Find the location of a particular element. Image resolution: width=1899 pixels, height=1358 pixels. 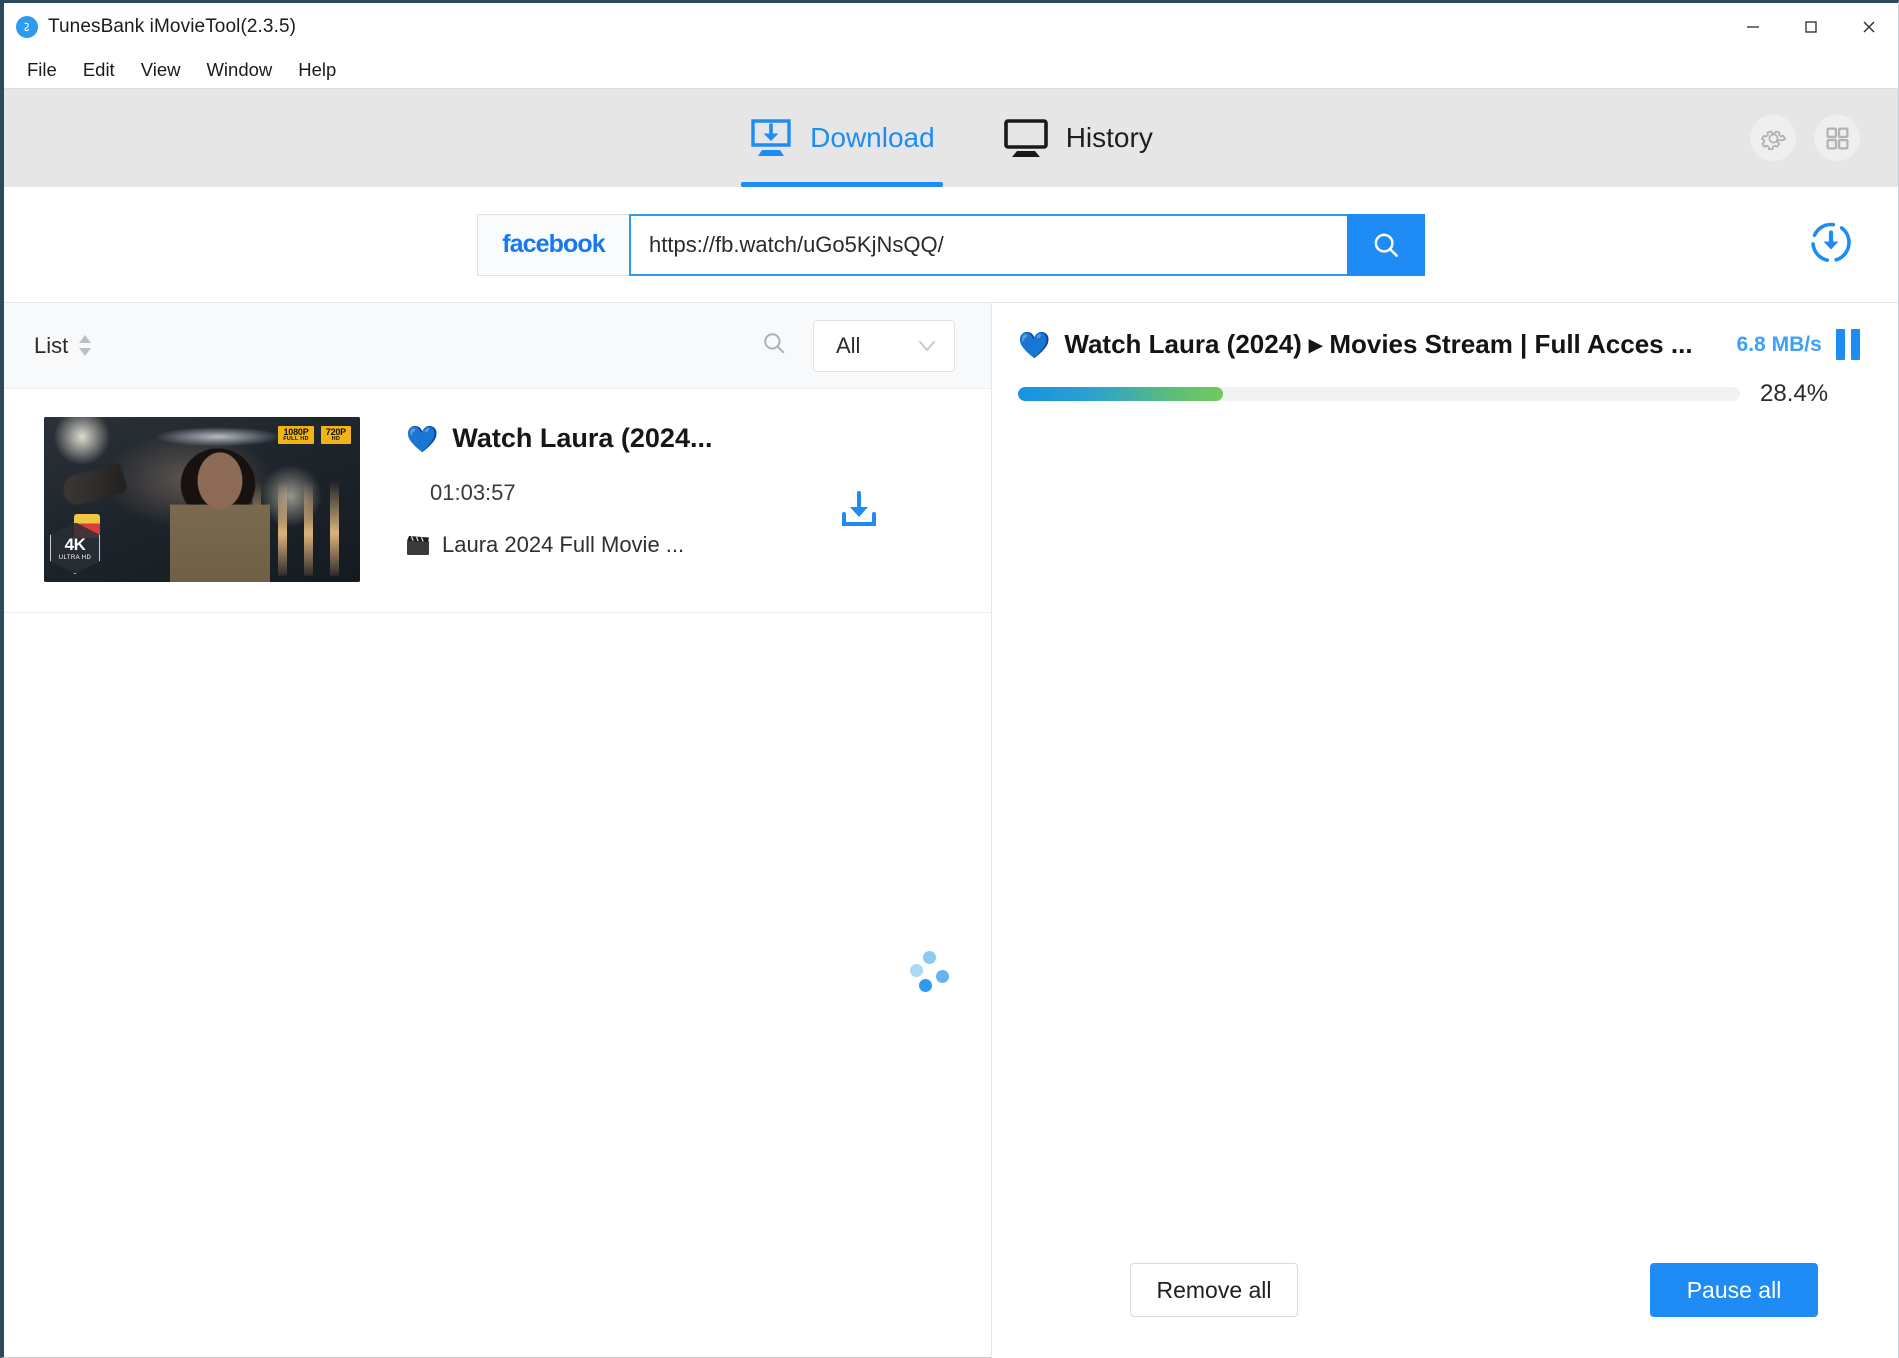

grid-icon is located at coordinates (1837, 138).